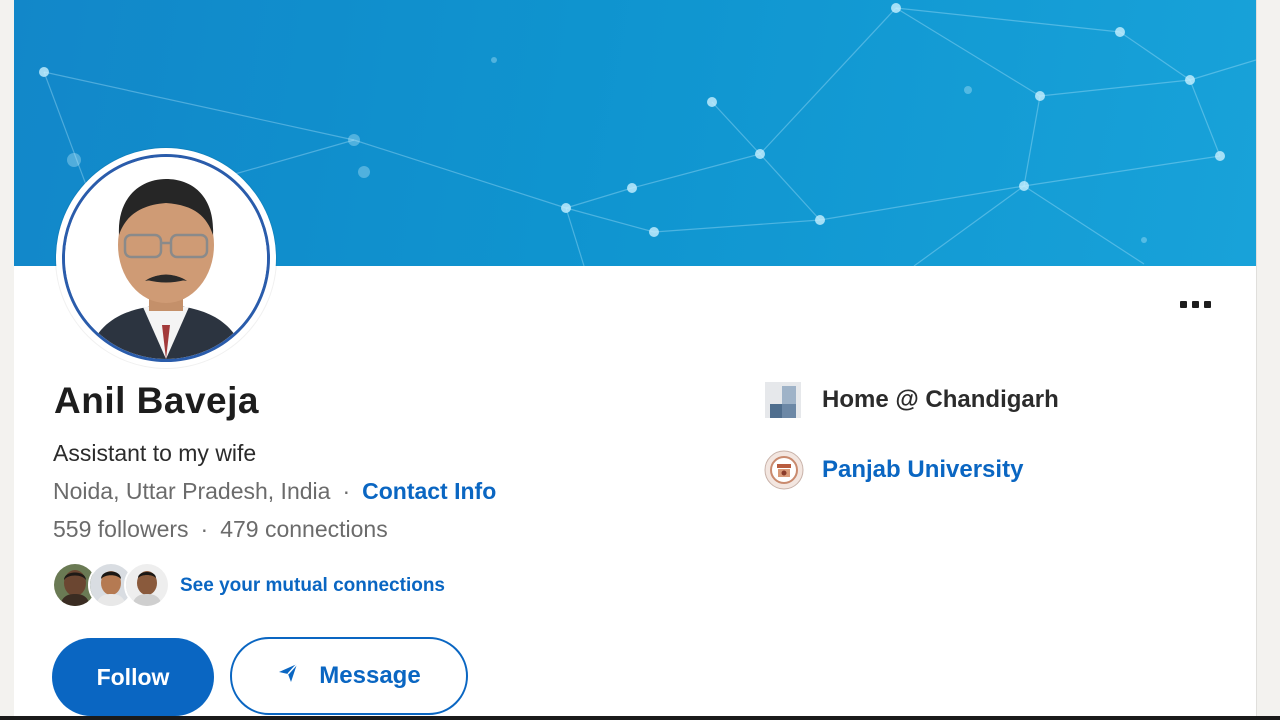  I want to click on current-company: Home @ Chandigarh, so click(911, 400).